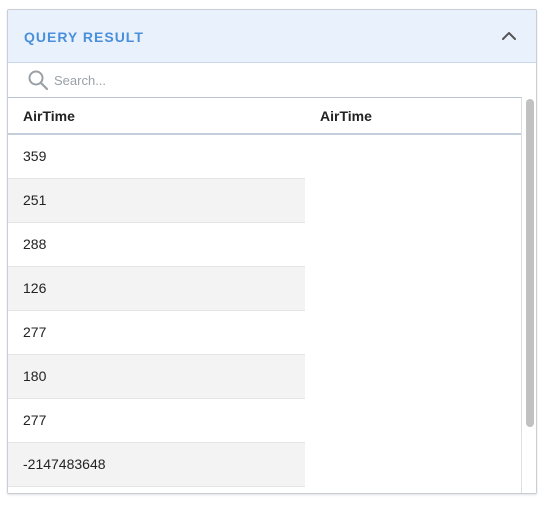 The height and width of the screenshot is (507, 552). Describe the element at coordinates (35, 156) in the screenshot. I see `table-cell: 359` at that location.